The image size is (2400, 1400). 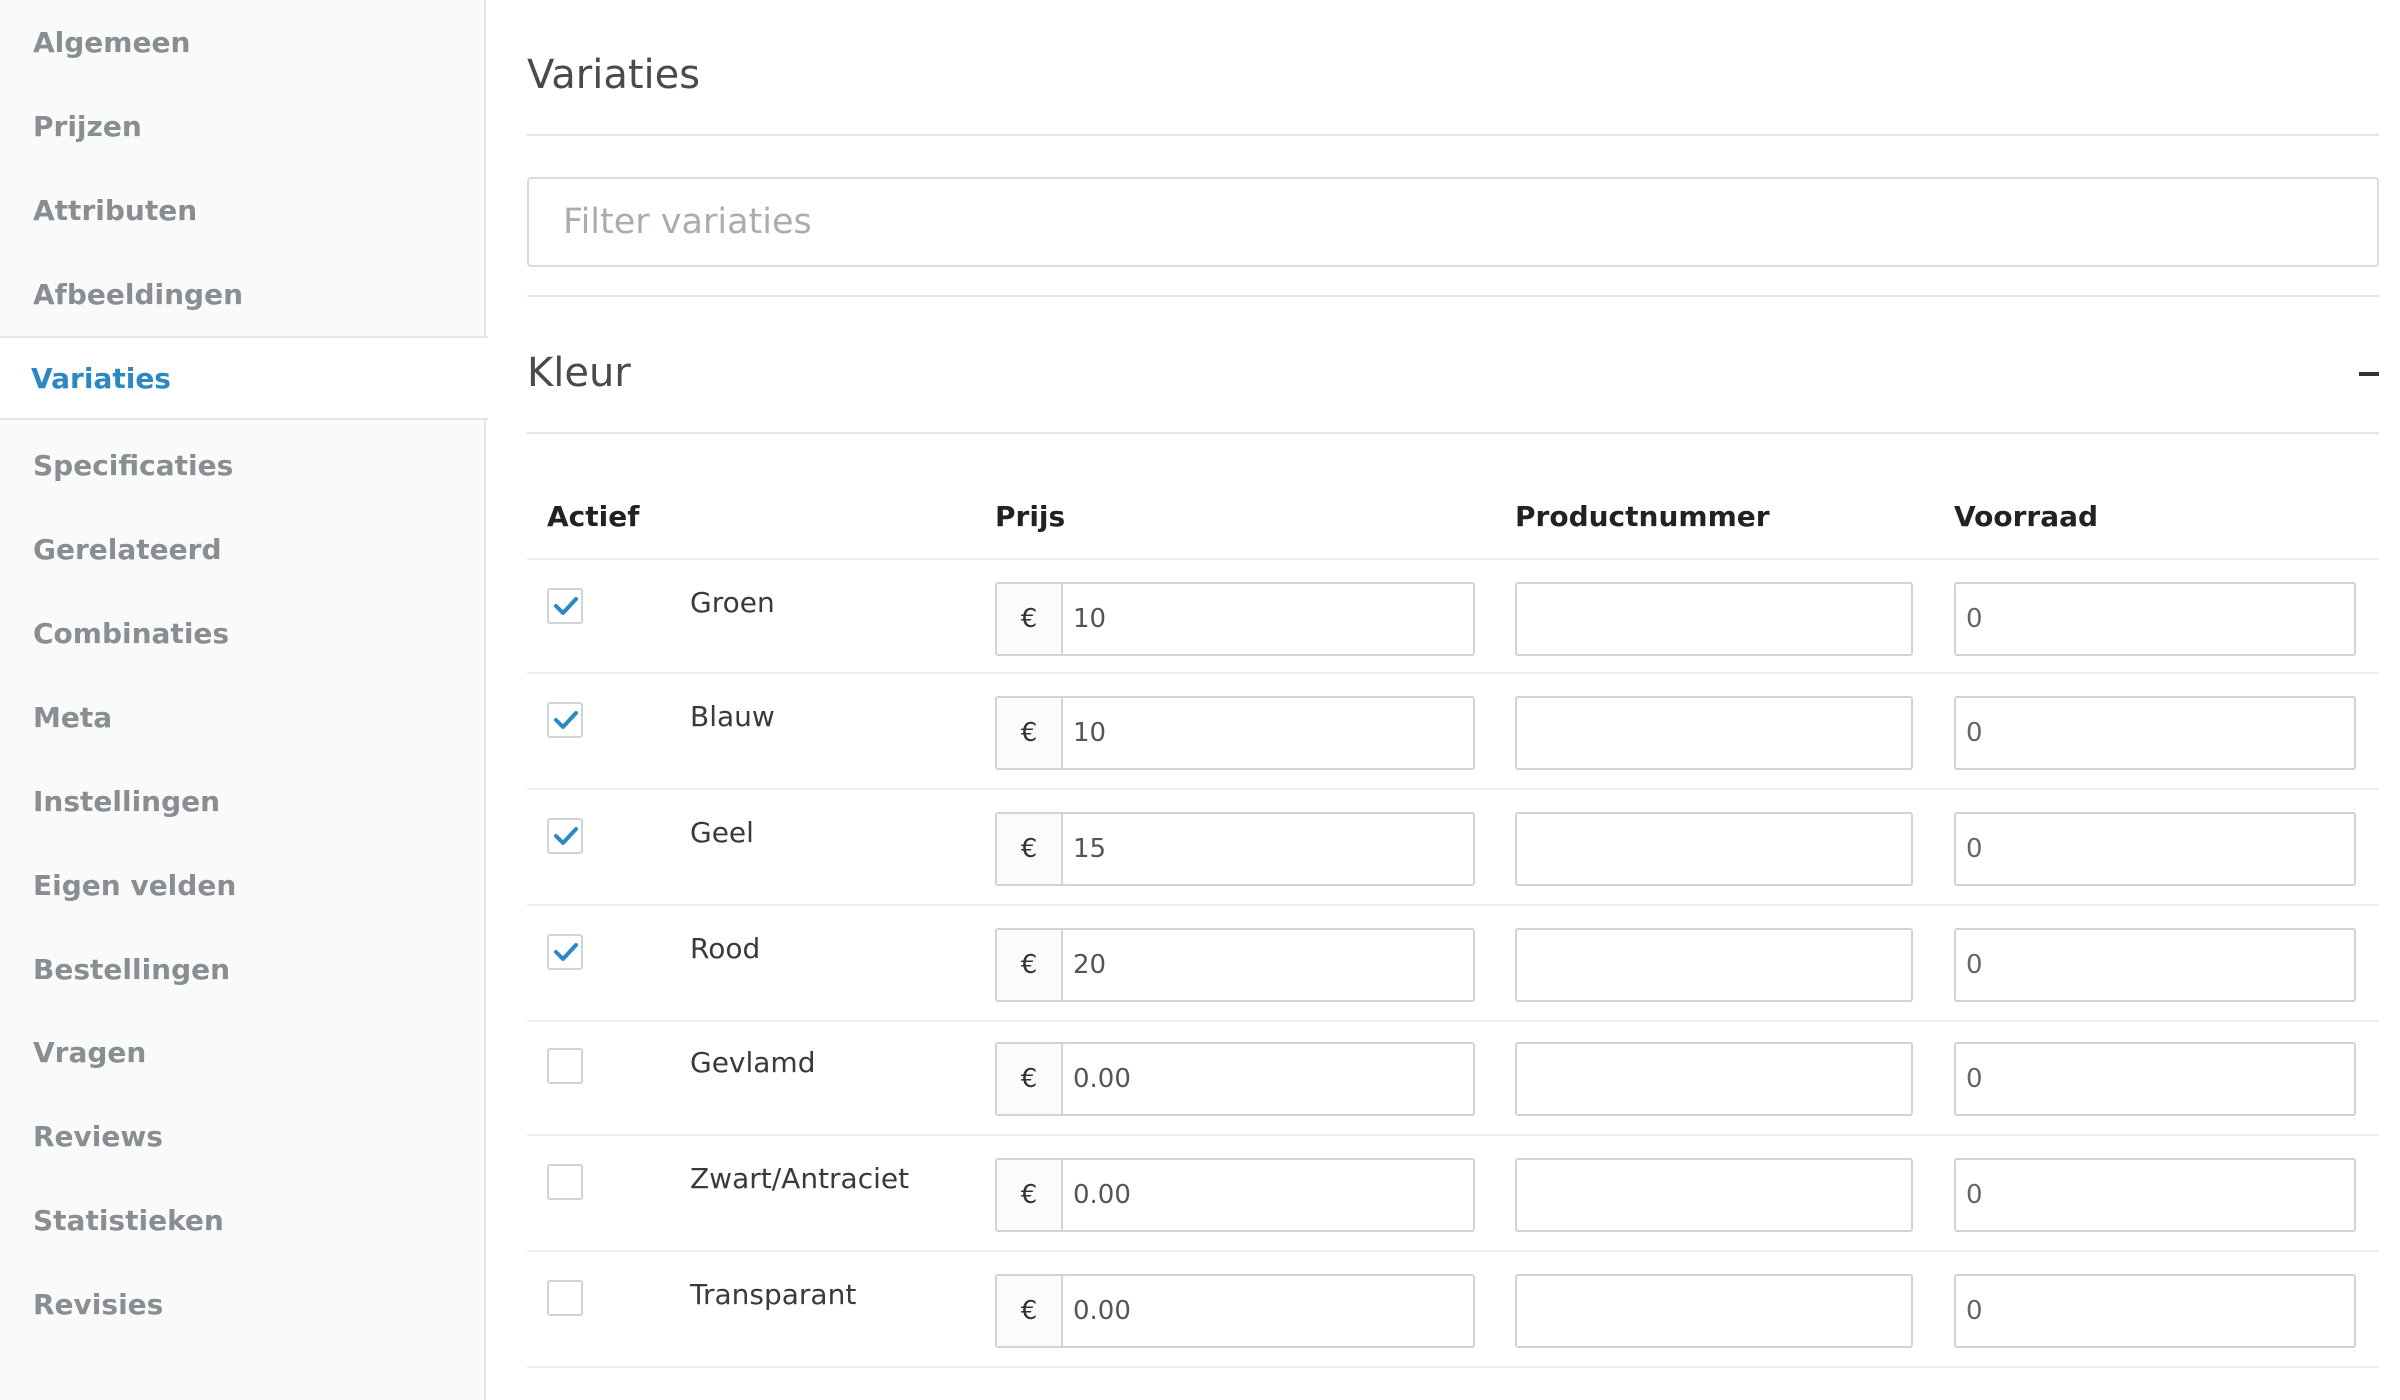 What do you see at coordinates (243, 42) in the screenshot?
I see `sidebar-item-algemeen: Algemeen` at bounding box center [243, 42].